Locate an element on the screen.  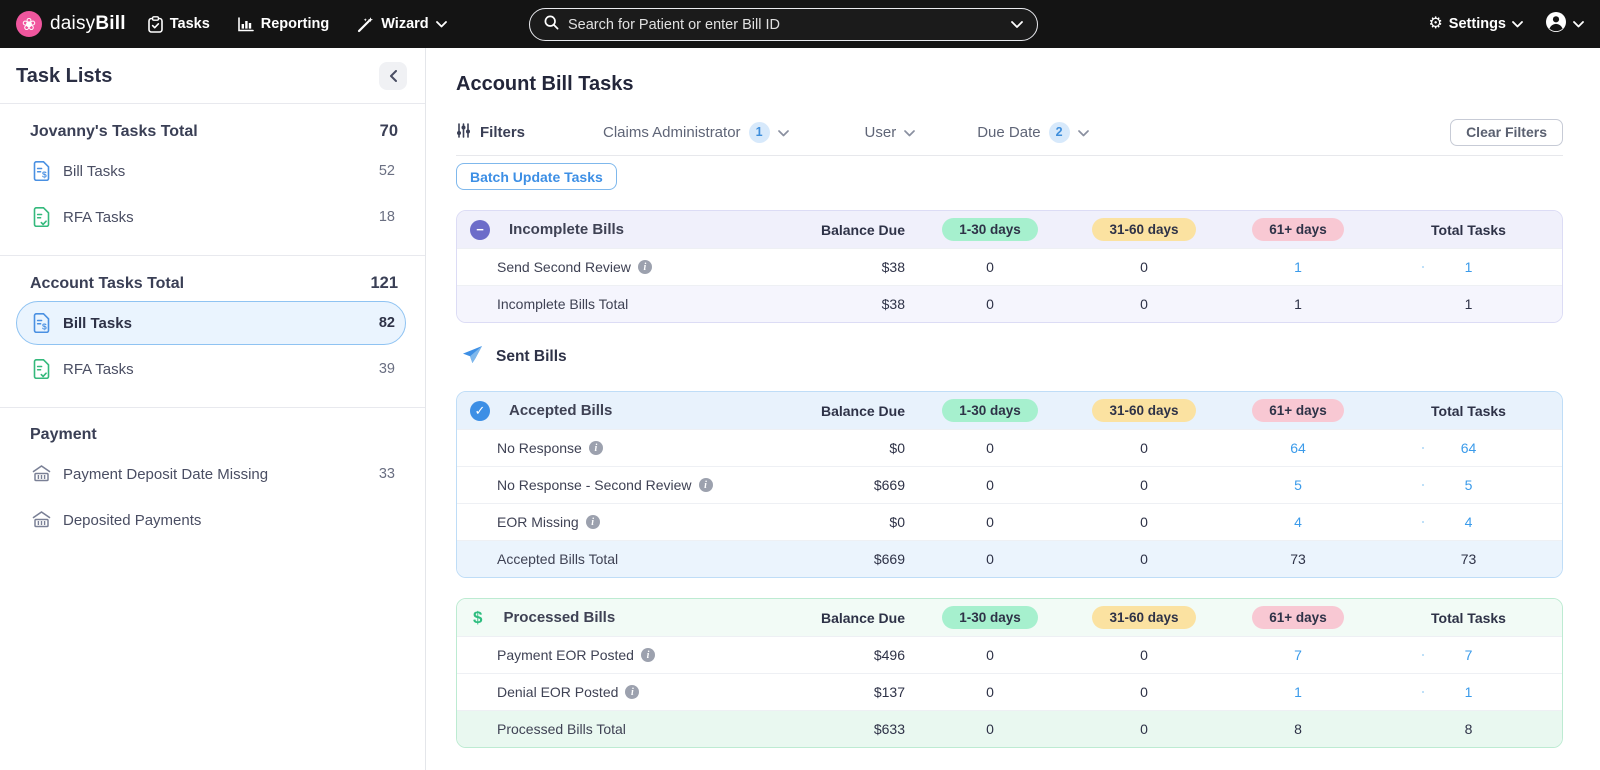
filter-user: User is located at coordinates (890, 132).